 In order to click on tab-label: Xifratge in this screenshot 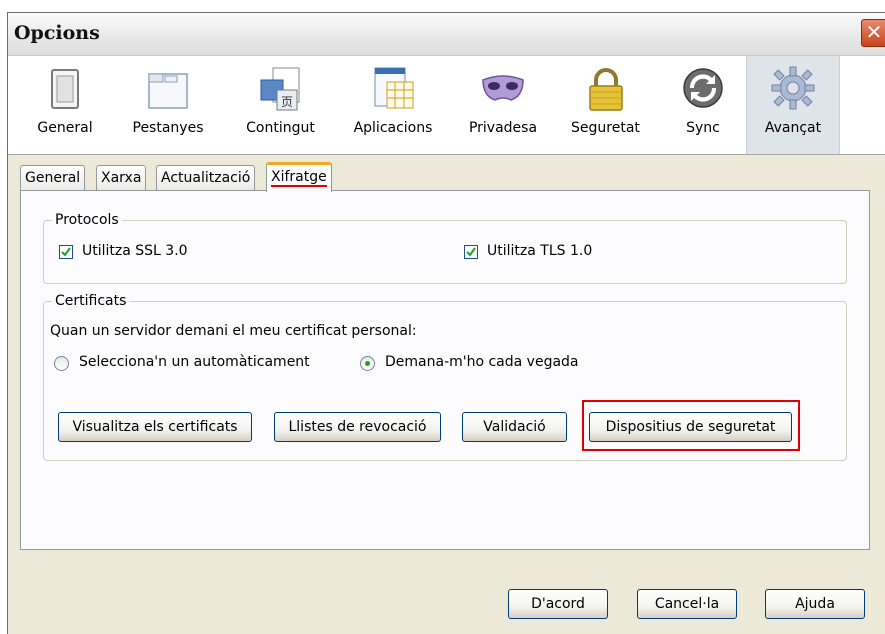, I will do `click(299, 178)`.